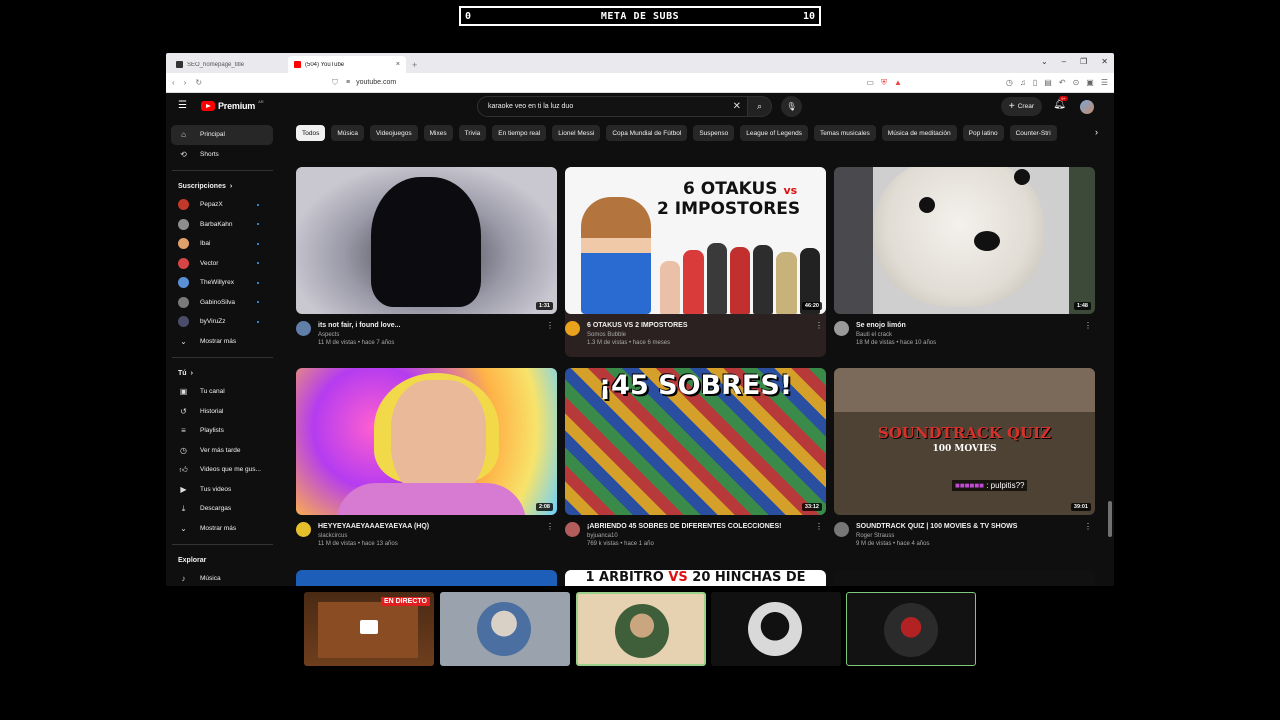  I want to click on hamburger-menu-icon: ☰, so click(183, 106).